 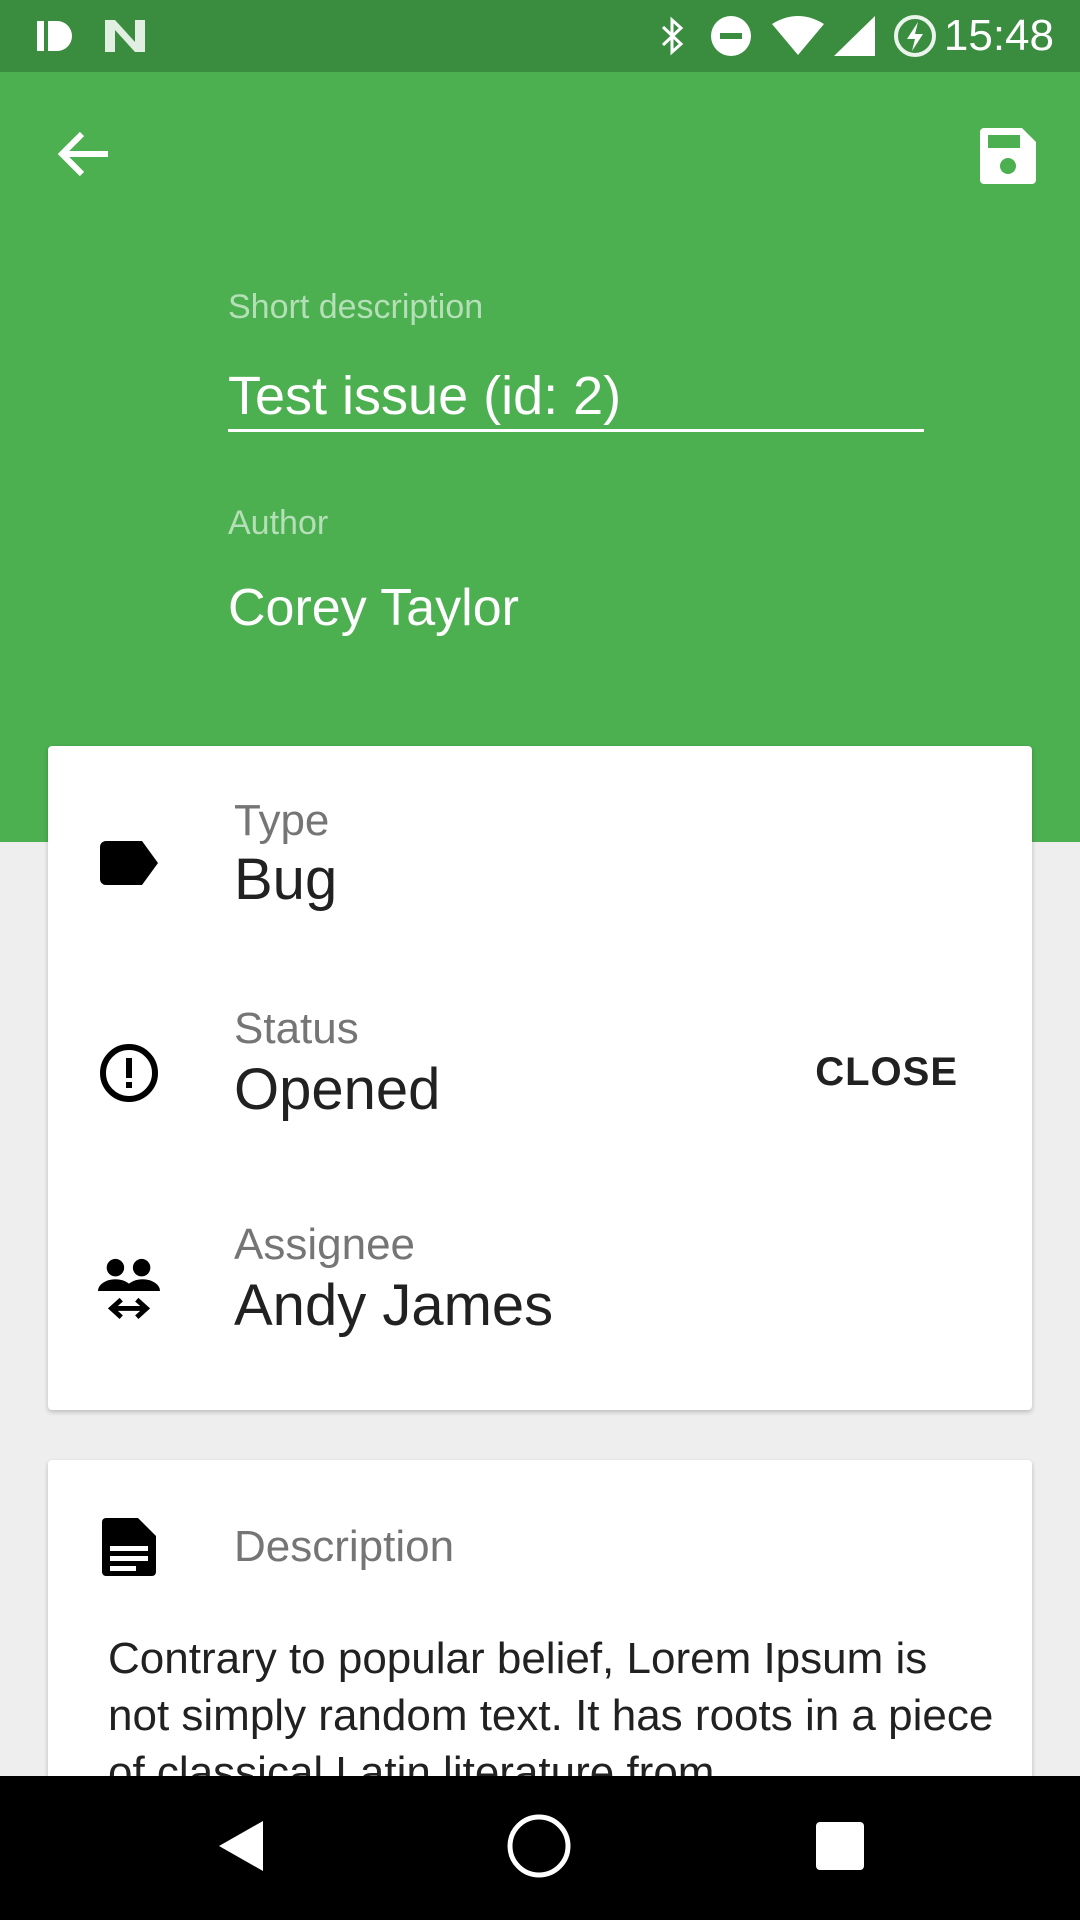 I want to click on id-icon, so click(x=55, y=36).